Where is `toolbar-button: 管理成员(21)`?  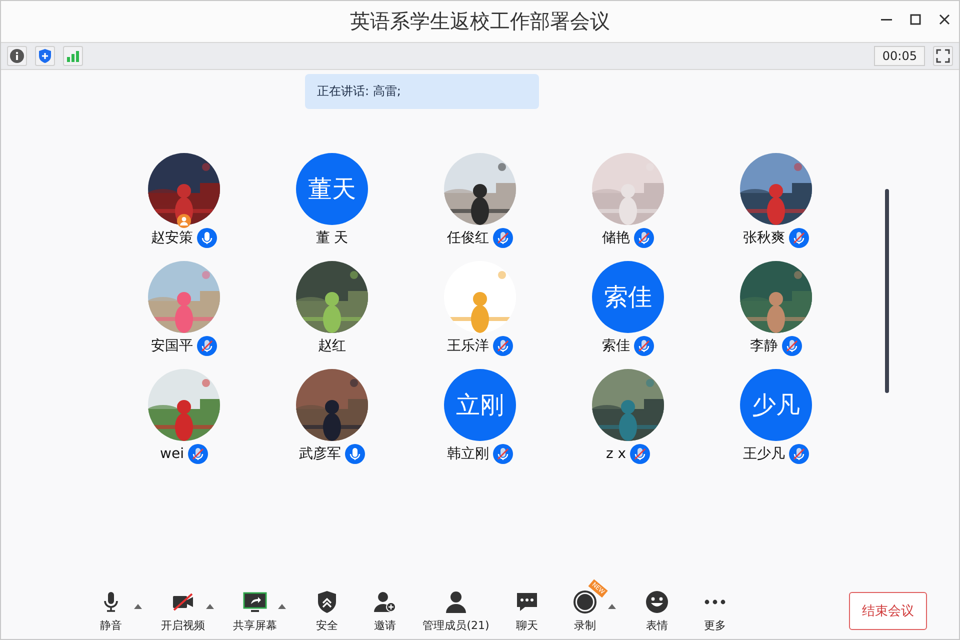
toolbar-button: 管理成员(21) is located at coordinates (456, 611).